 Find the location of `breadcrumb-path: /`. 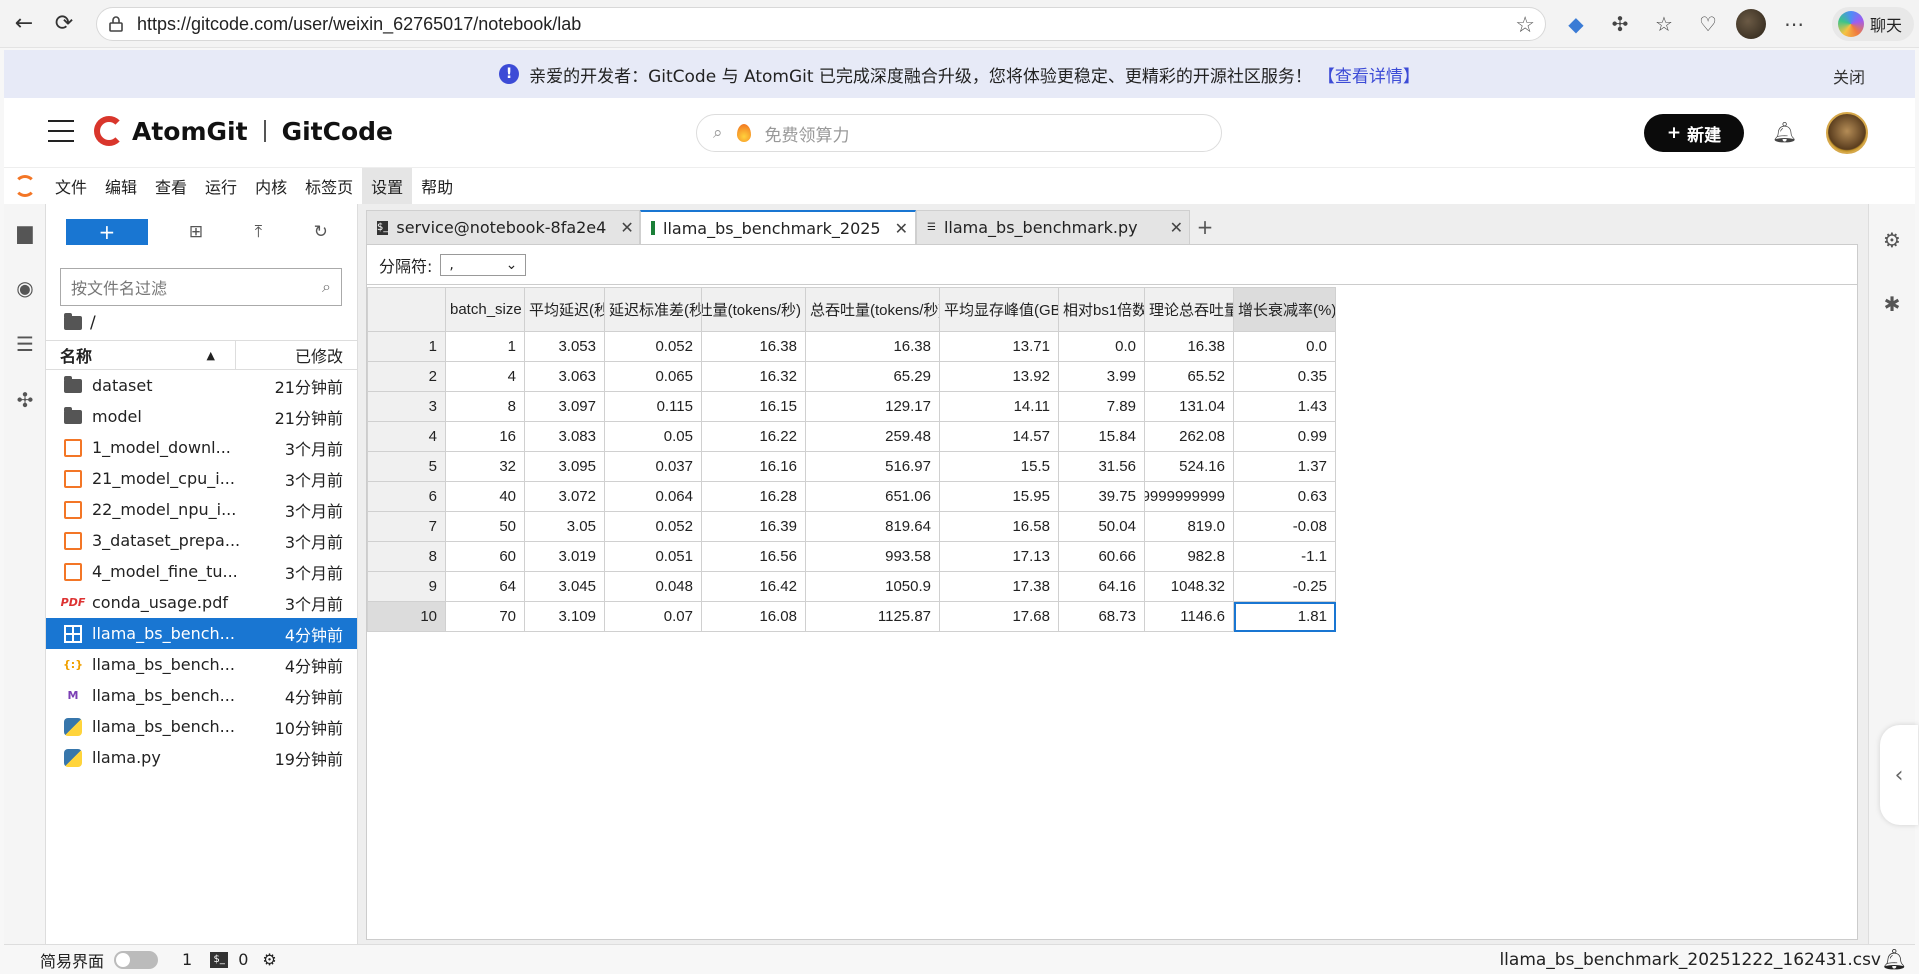

breadcrumb-path: / is located at coordinates (93, 323).